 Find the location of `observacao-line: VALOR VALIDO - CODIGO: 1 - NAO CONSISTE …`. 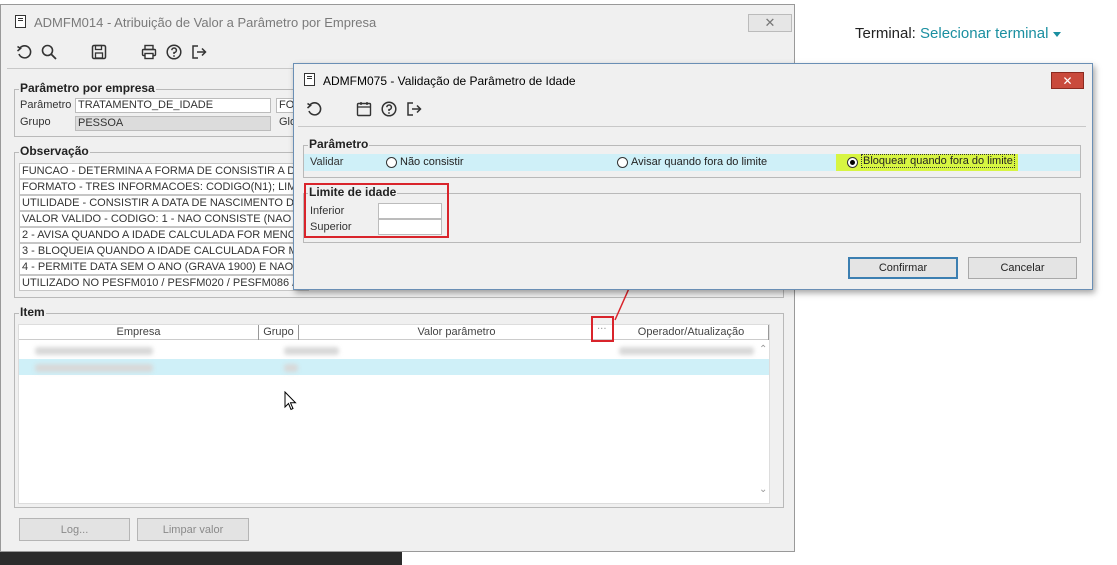

observacao-line: VALOR VALIDO - CODIGO: 1 - NAO CONSISTE … is located at coordinates (164, 219).